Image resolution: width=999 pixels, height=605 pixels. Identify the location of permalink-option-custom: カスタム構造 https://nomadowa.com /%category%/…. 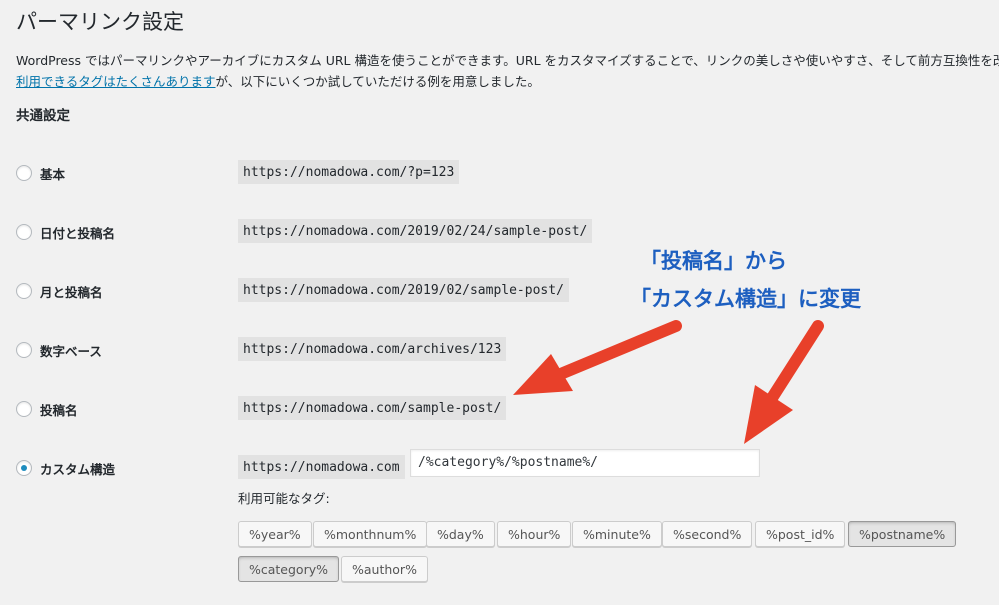
(496, 466).